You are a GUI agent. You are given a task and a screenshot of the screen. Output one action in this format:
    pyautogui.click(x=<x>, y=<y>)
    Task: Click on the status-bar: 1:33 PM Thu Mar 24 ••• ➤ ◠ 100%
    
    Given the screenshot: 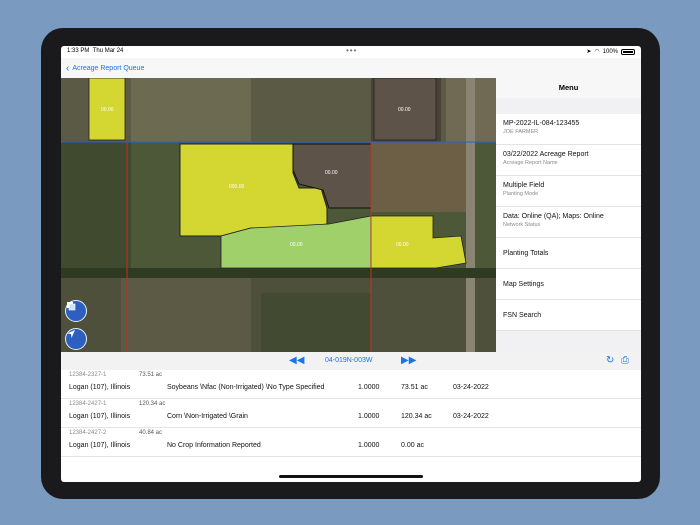 What is the action you would take?
    pyautogui.click(x=351, y=52)
    